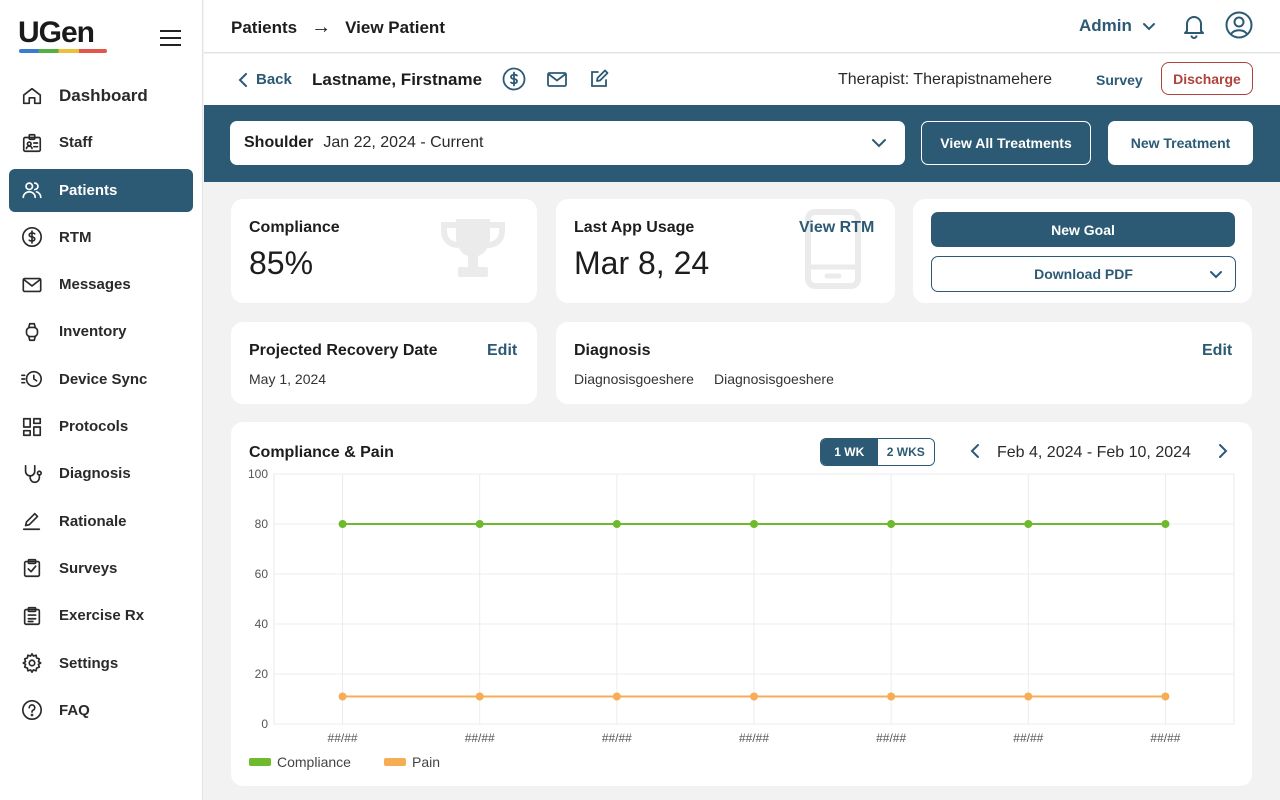 This screenshot has width=1280, height=800. Describe the element at coordinates (384, 363) in the screenshot. I see `recovery-card: Projected Recovery Date May 1, 2024 Edit` at that location.